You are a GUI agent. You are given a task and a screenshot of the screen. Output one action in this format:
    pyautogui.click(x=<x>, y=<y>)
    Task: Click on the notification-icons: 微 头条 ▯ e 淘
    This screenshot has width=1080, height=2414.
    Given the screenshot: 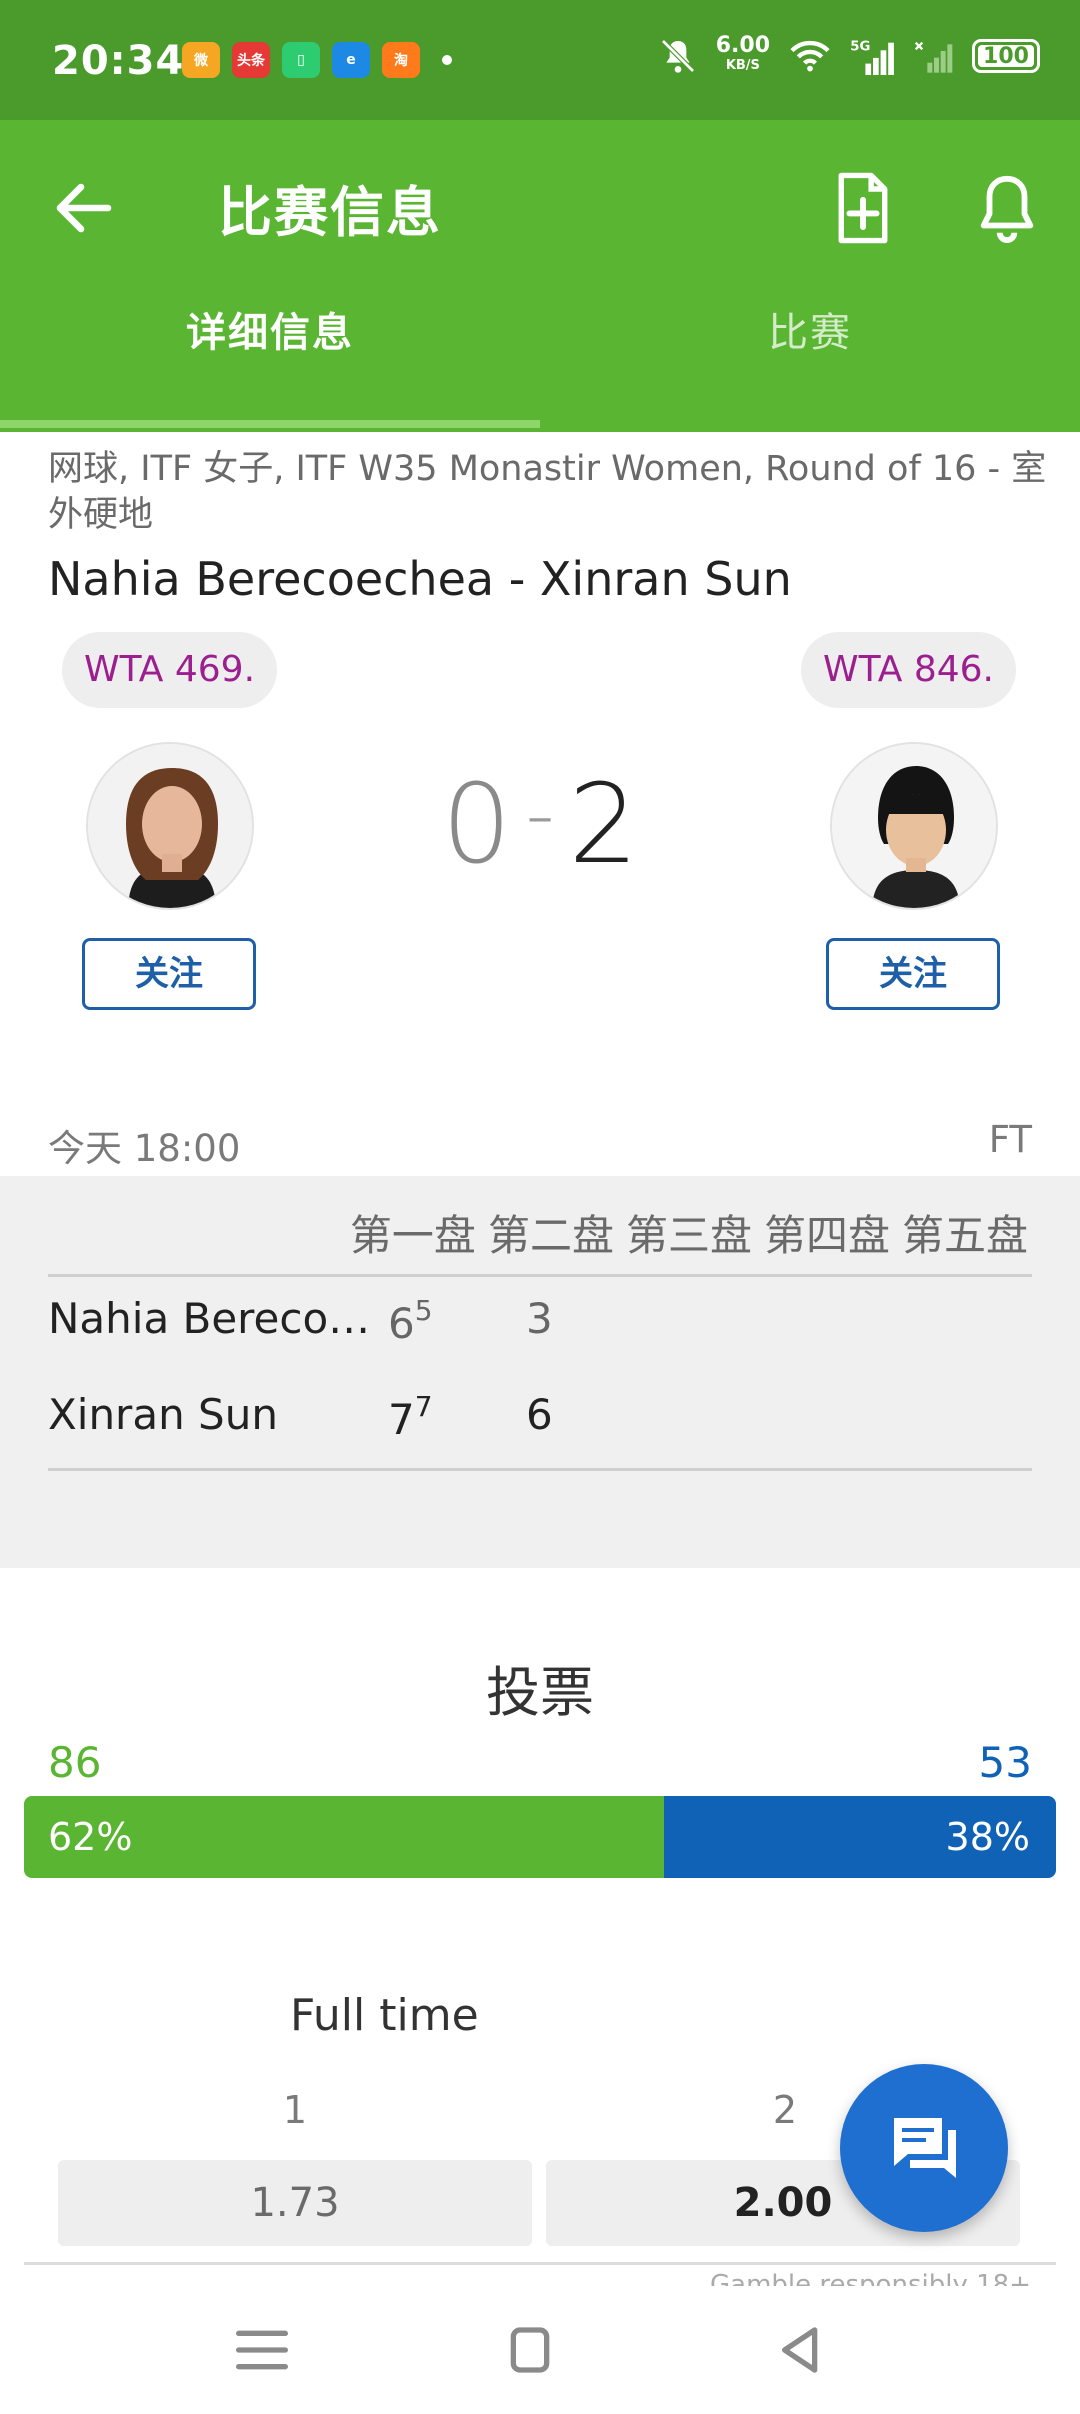 What is the action you would take?
    pyautogui.click(x=317, y=60)
    